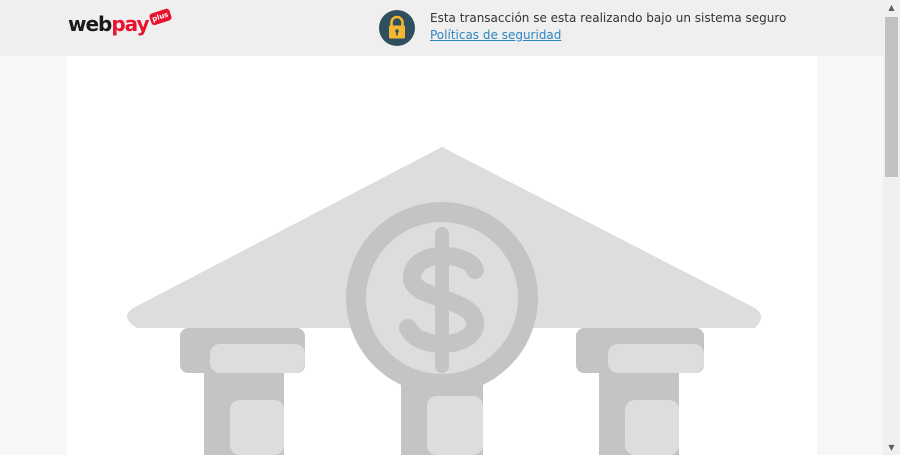 Image resolution: width=900 pixels, height=455 pixels. What do you see at coordinates (891, 447) in the screenshot?
I see `scroll-down-arrow-icon: ▼` at bounding box center [891, 447].